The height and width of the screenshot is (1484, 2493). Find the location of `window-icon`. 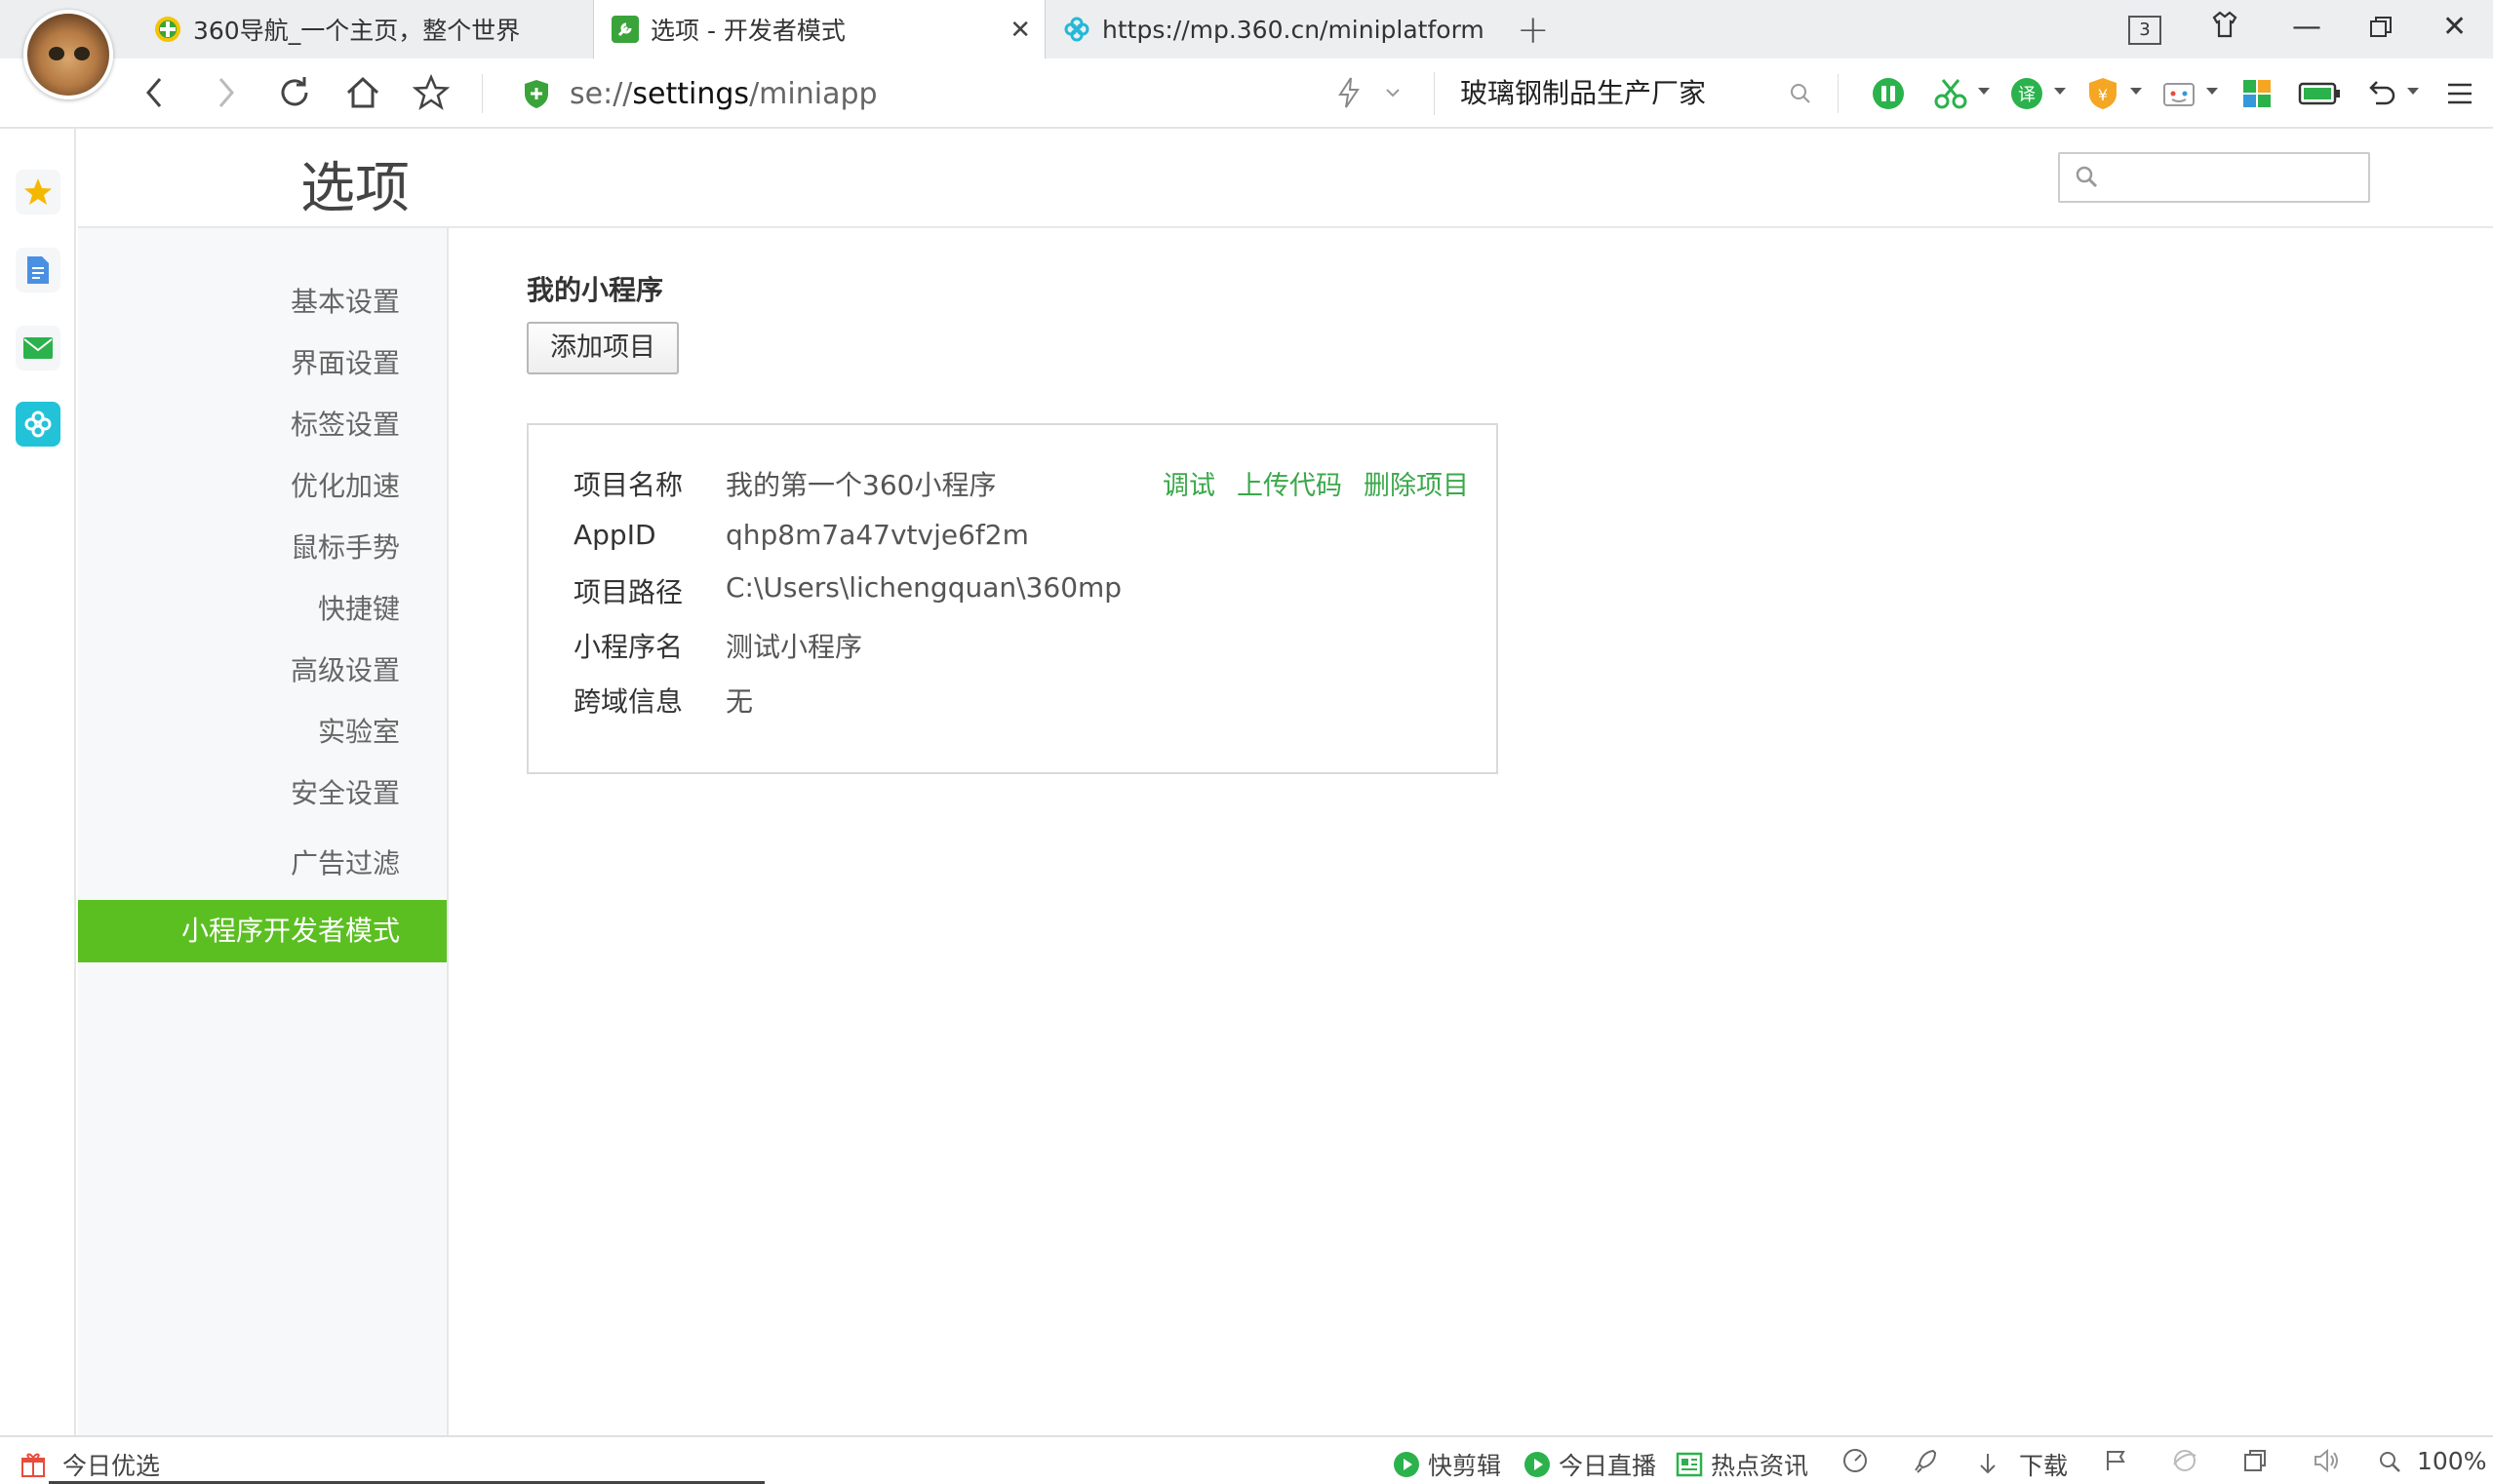

window-icon is located at coordinates (2255, 1460).